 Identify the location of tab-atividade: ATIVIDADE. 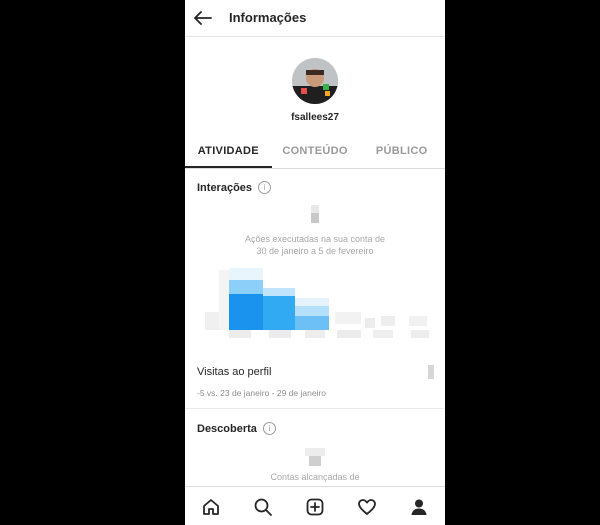
(228, 152).